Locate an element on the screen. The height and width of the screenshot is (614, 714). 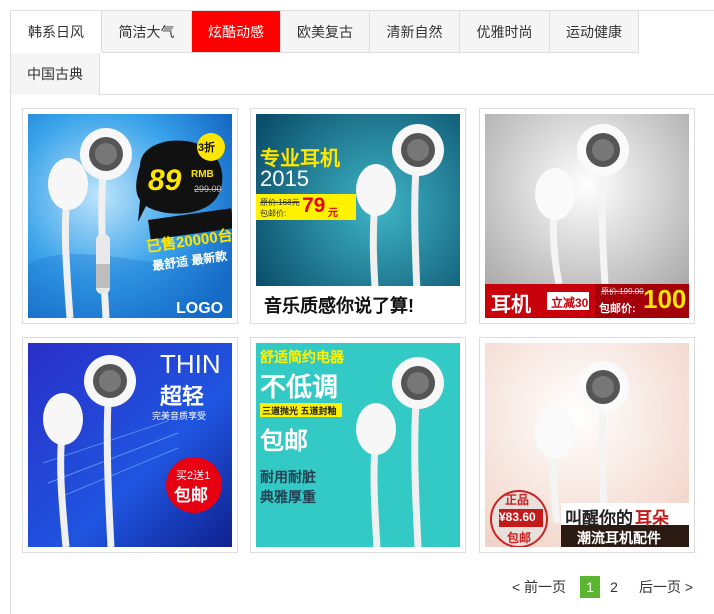
page-link-1-current: 1 is located at coordinates (590, 587).